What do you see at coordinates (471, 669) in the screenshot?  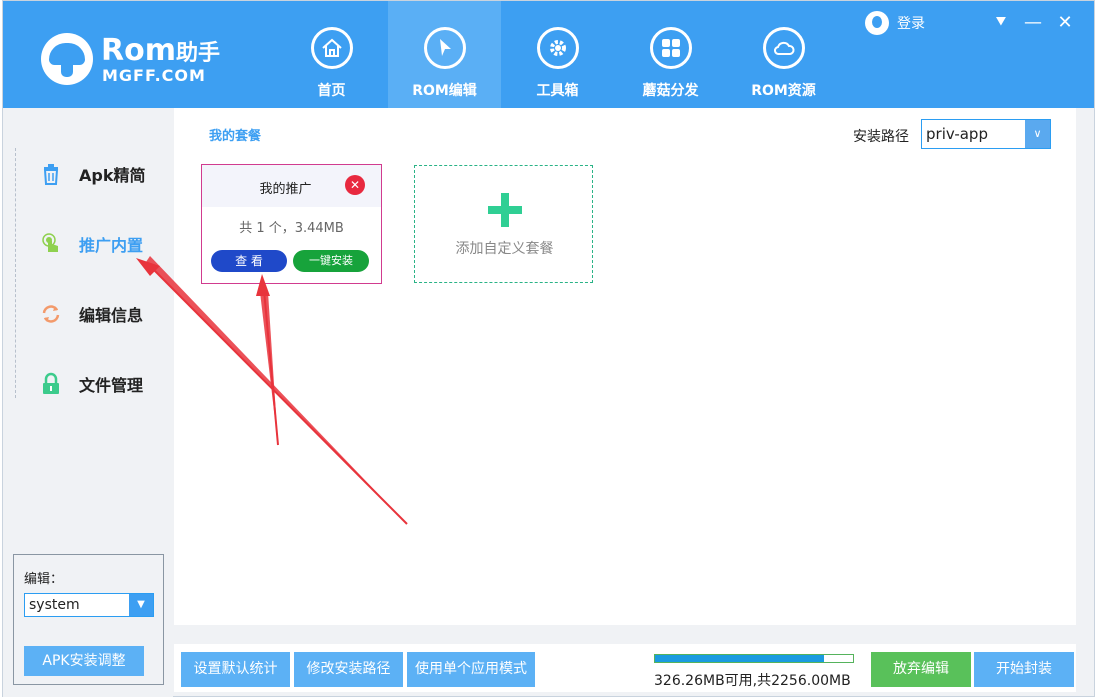 I see `single-app-mode-button: 使用单个应用模式` at bounding box center [471, 669].